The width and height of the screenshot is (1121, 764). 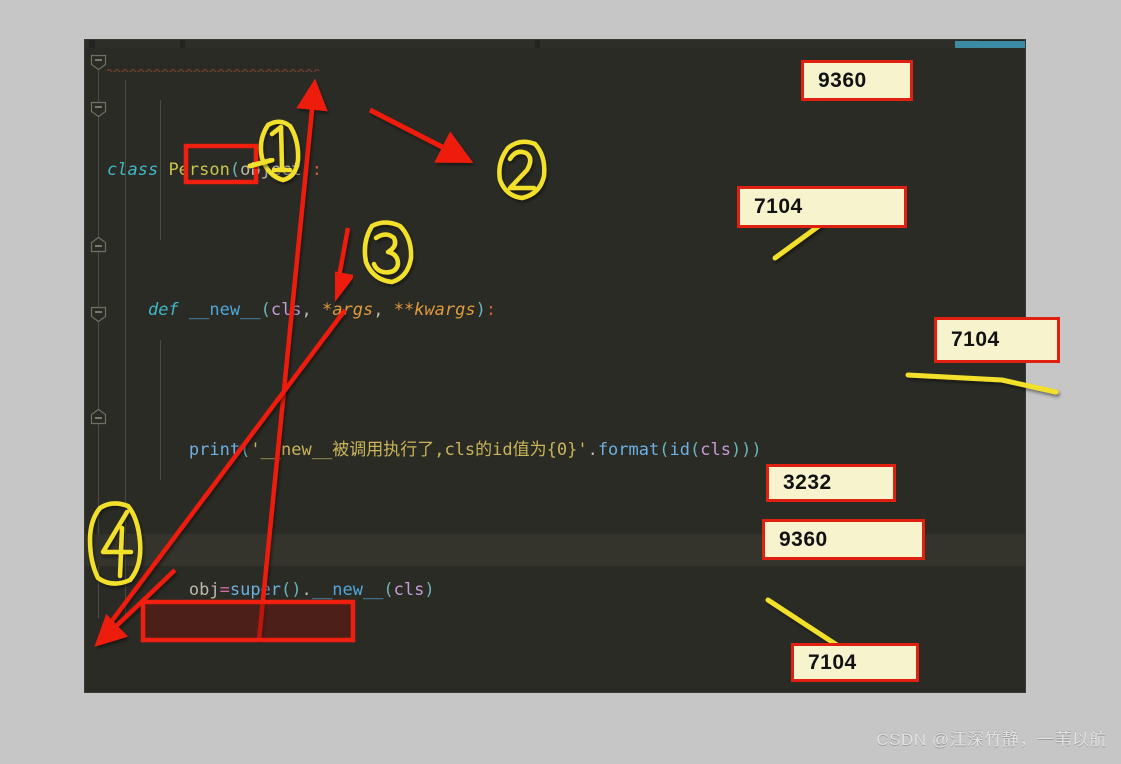 What do you see at coordinates (778, 206) in the screenshot?
I see `callout-obj-id-value: 7104` at bounding box center [778, 206].